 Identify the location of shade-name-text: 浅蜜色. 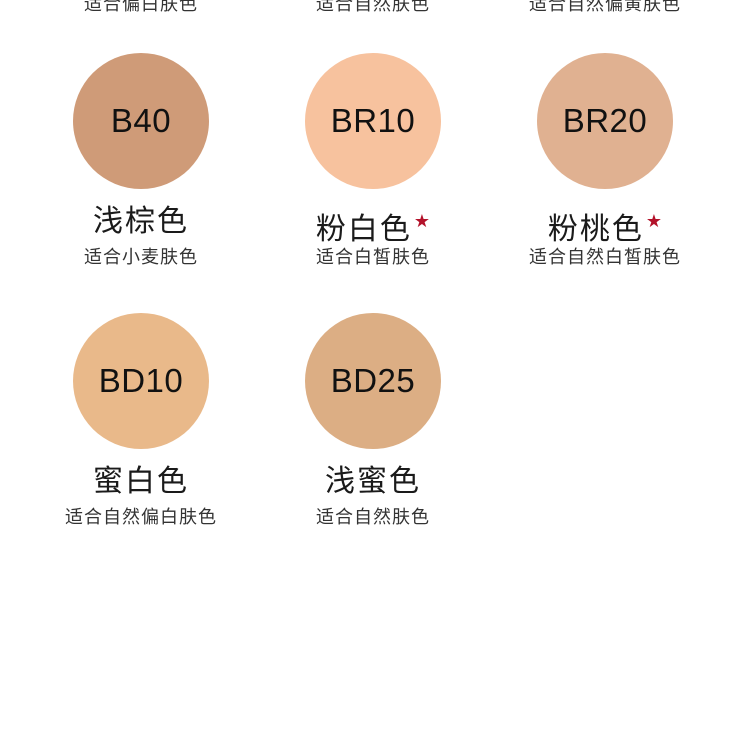
(373, 481).